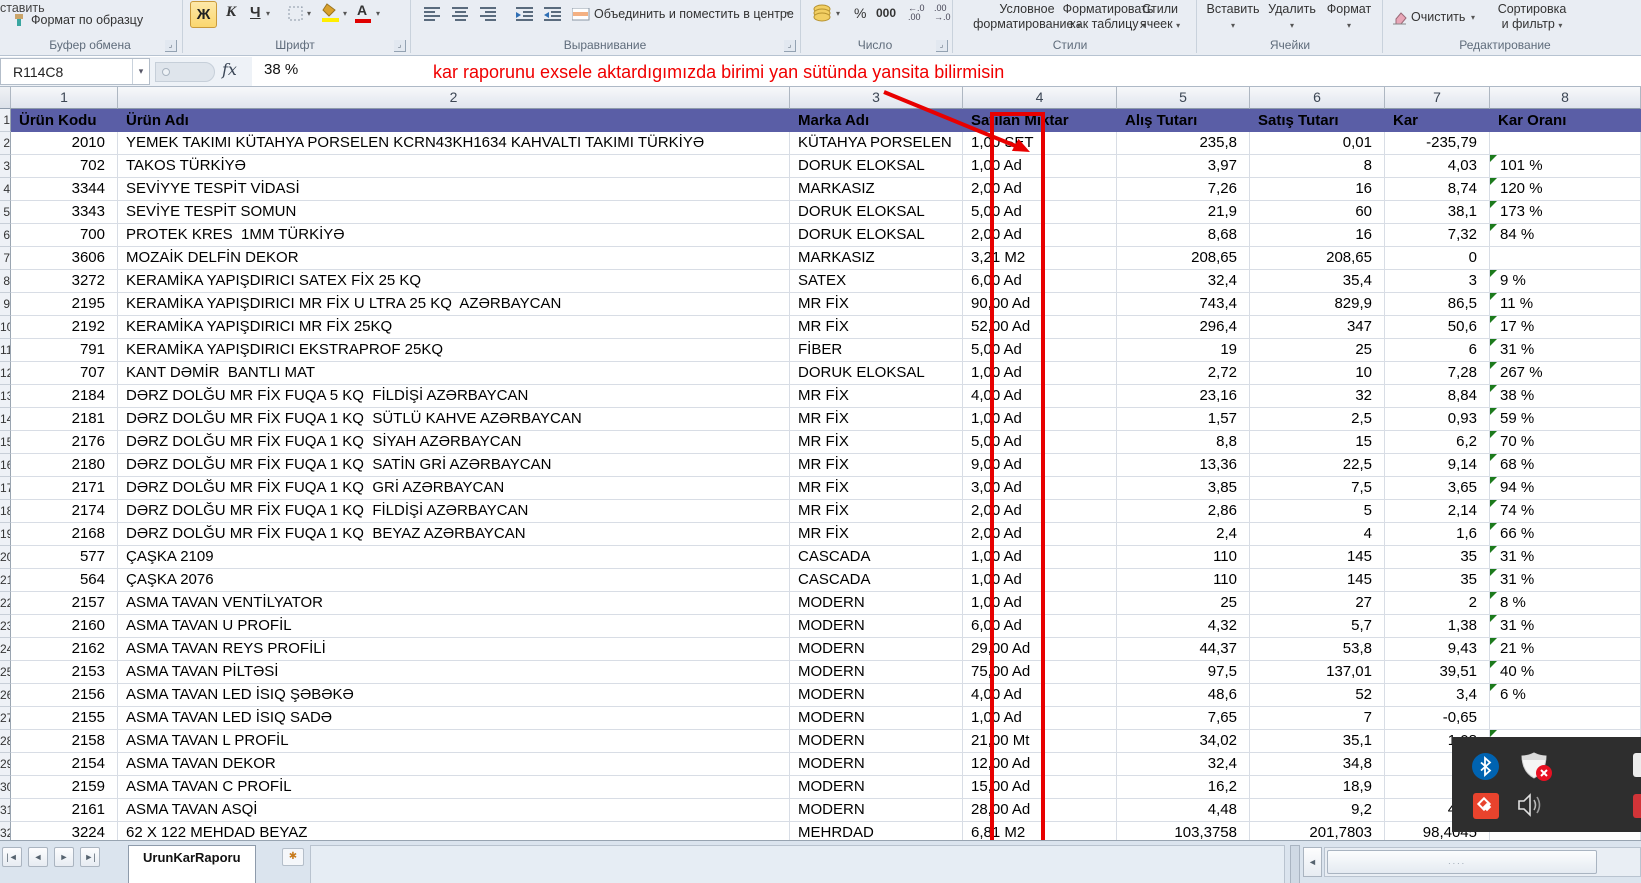 This screenshot has height=883, width=1641. What do you see at coordinates (5, 488) in the screenshot?
I see `row-number: 17` at bounding box center [5, 488].